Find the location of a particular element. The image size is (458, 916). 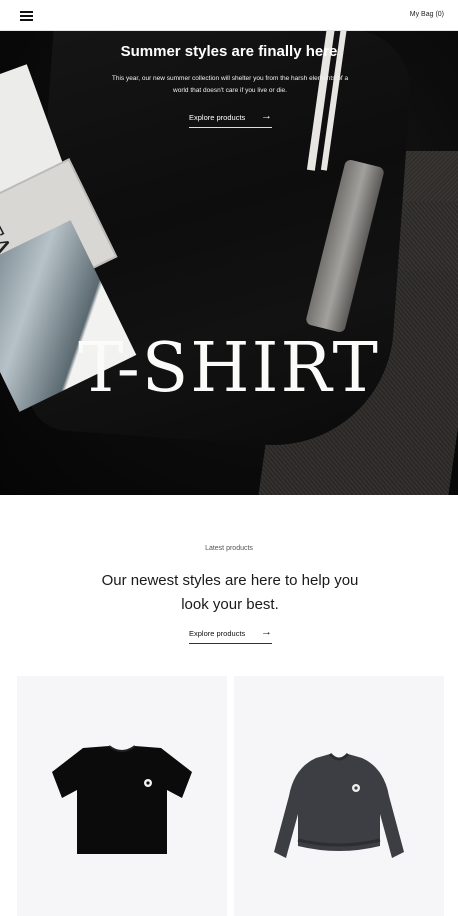

my-bag-link: My Bag (0) is located at coordinates (427, 14).